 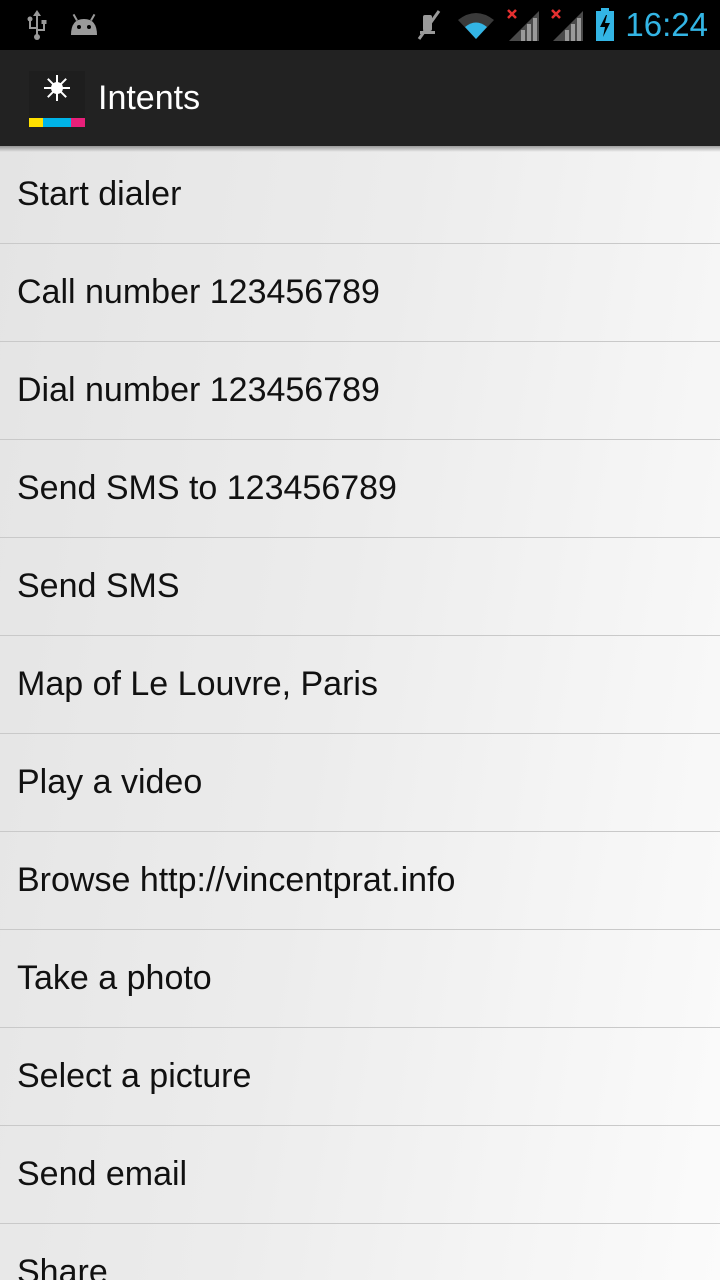 I want to click on app-logo-icon, so click(x=57, y=99).